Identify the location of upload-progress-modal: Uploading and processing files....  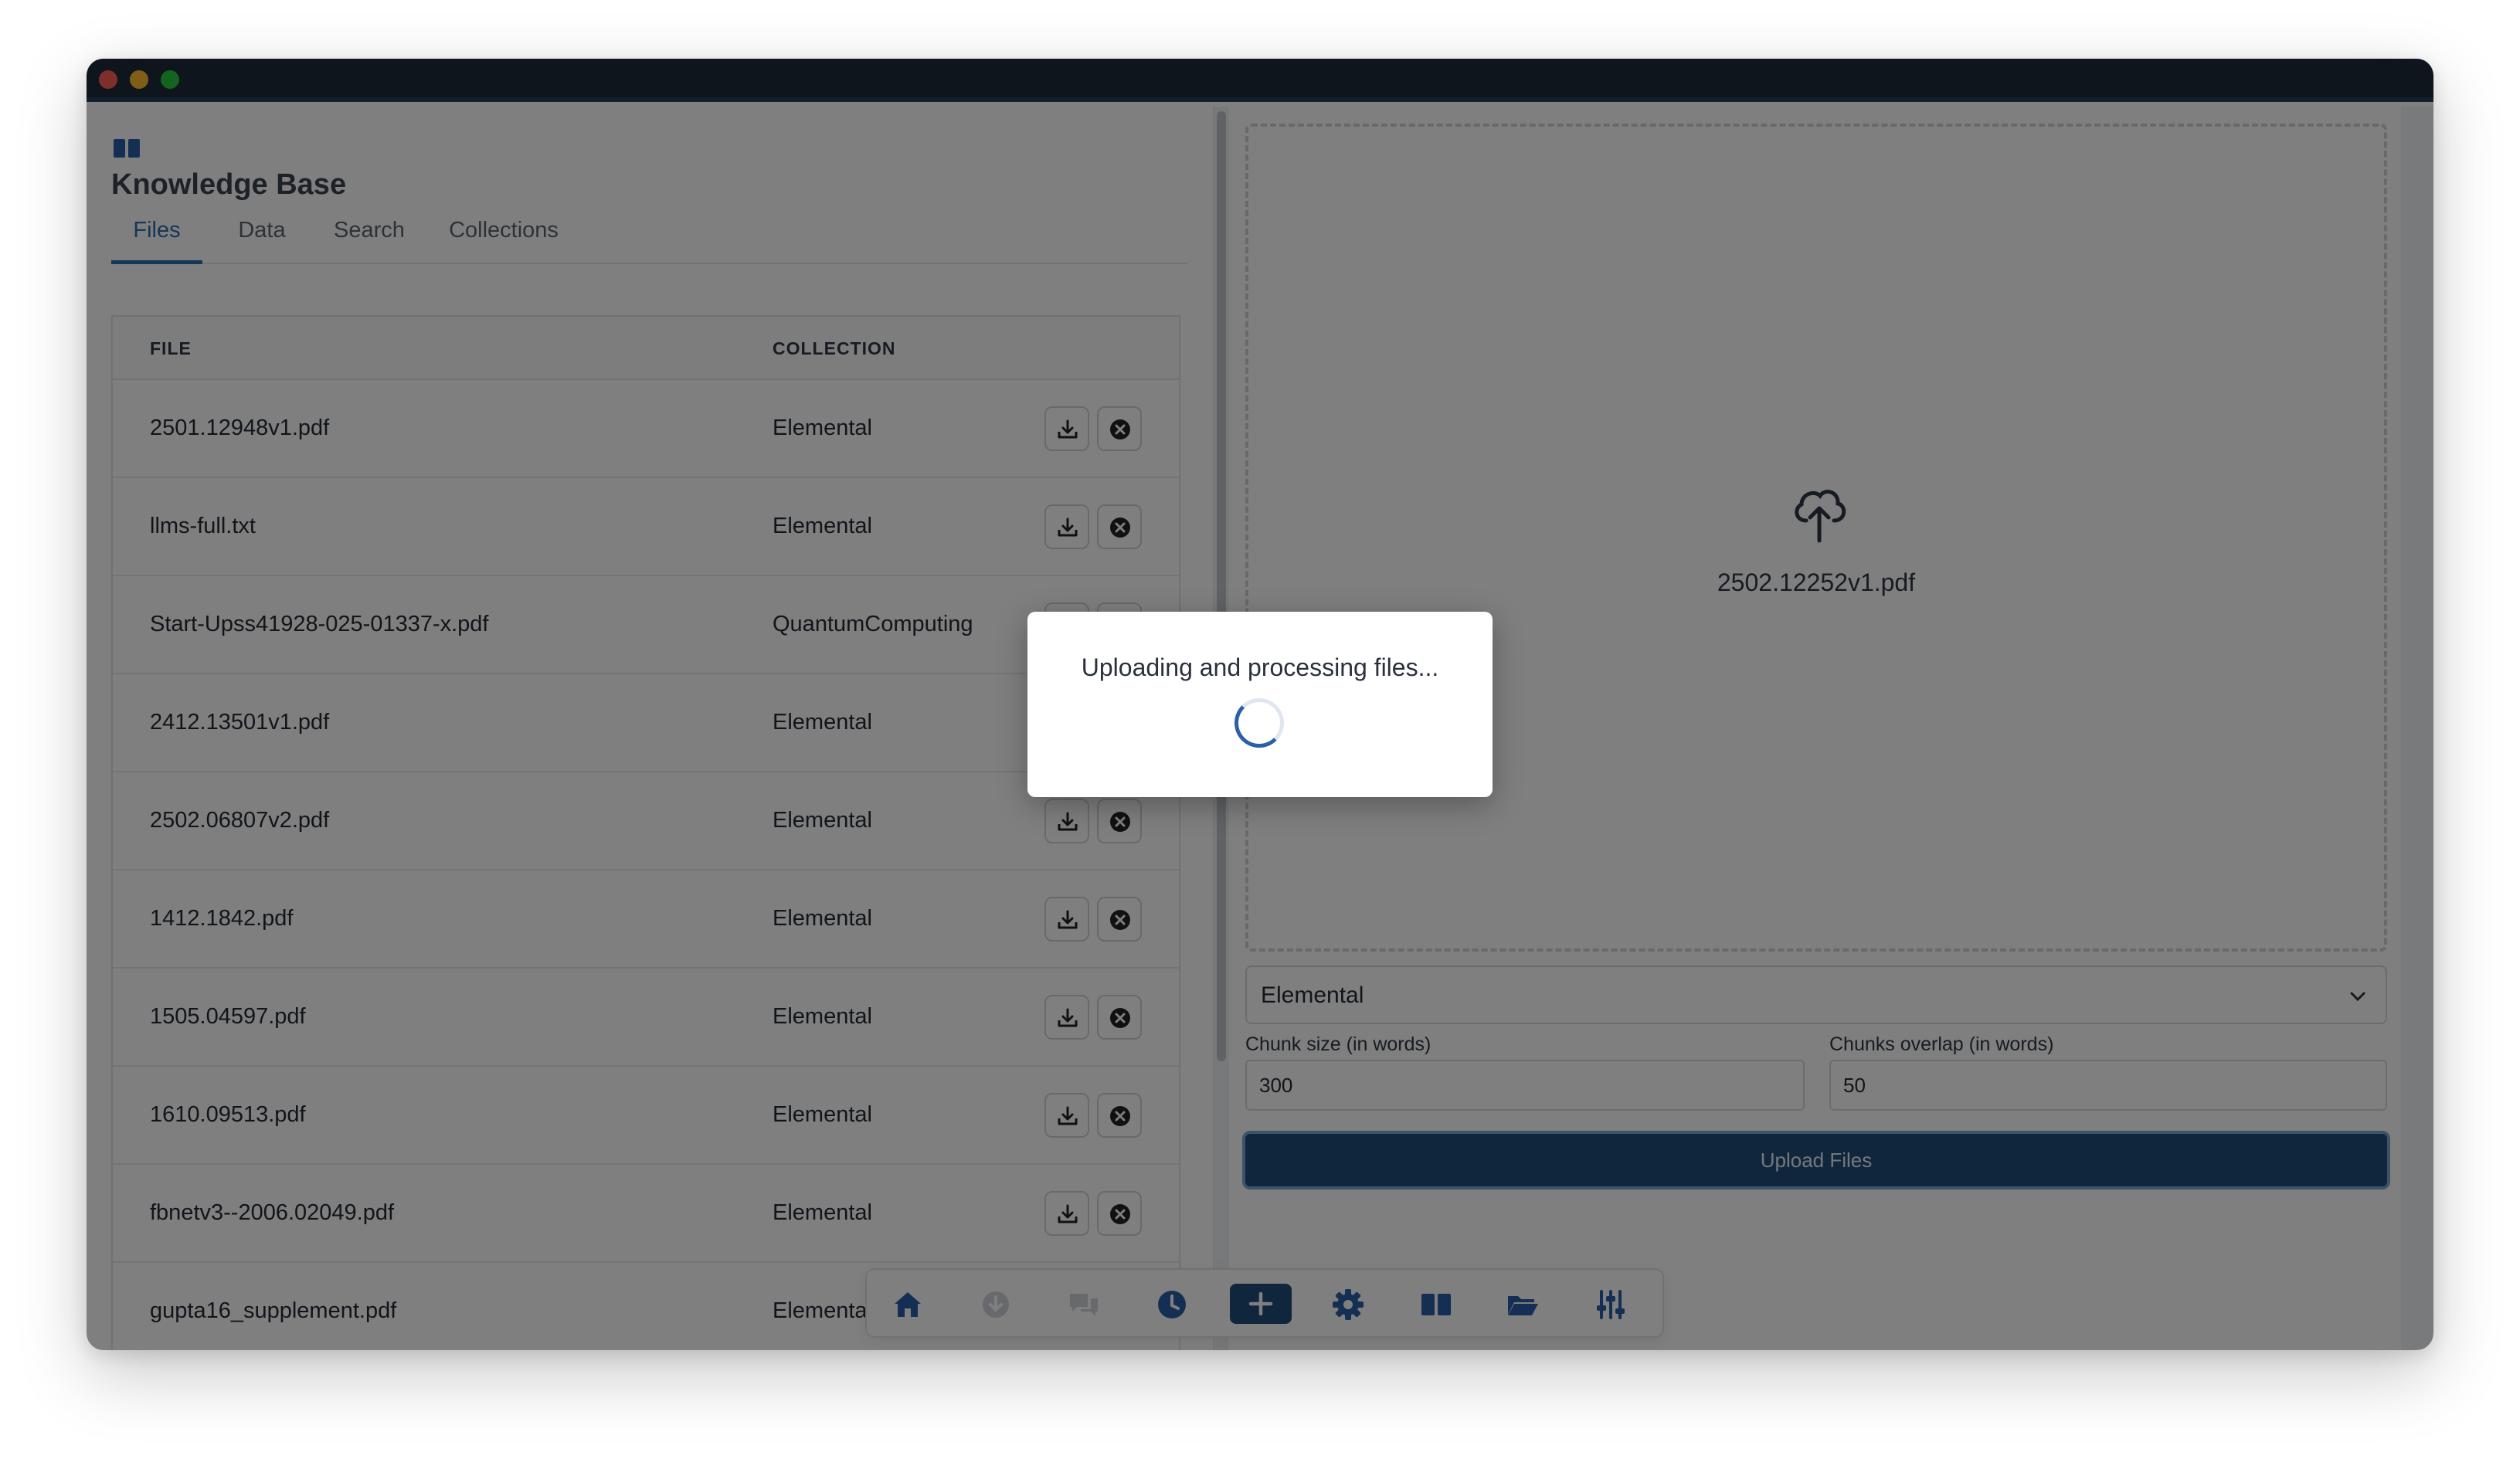
(1260, 704).